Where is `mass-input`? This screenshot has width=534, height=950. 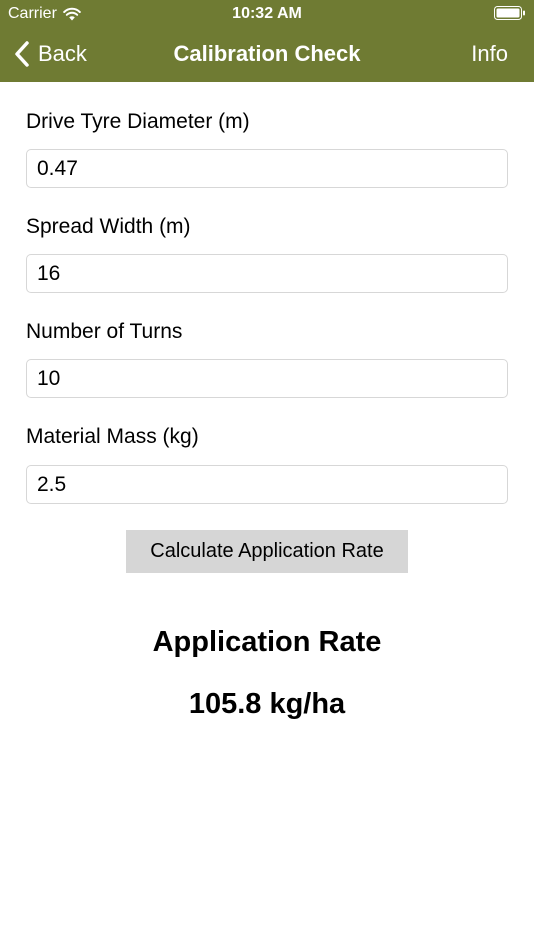 mass-input is located at coordinates (267, 484).